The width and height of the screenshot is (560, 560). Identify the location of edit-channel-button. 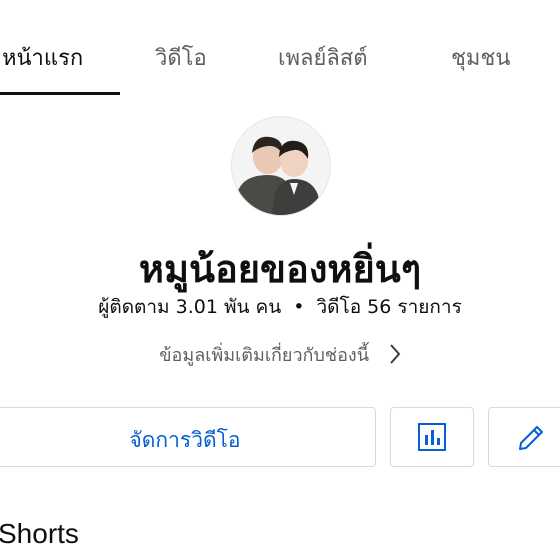
(524, 437).